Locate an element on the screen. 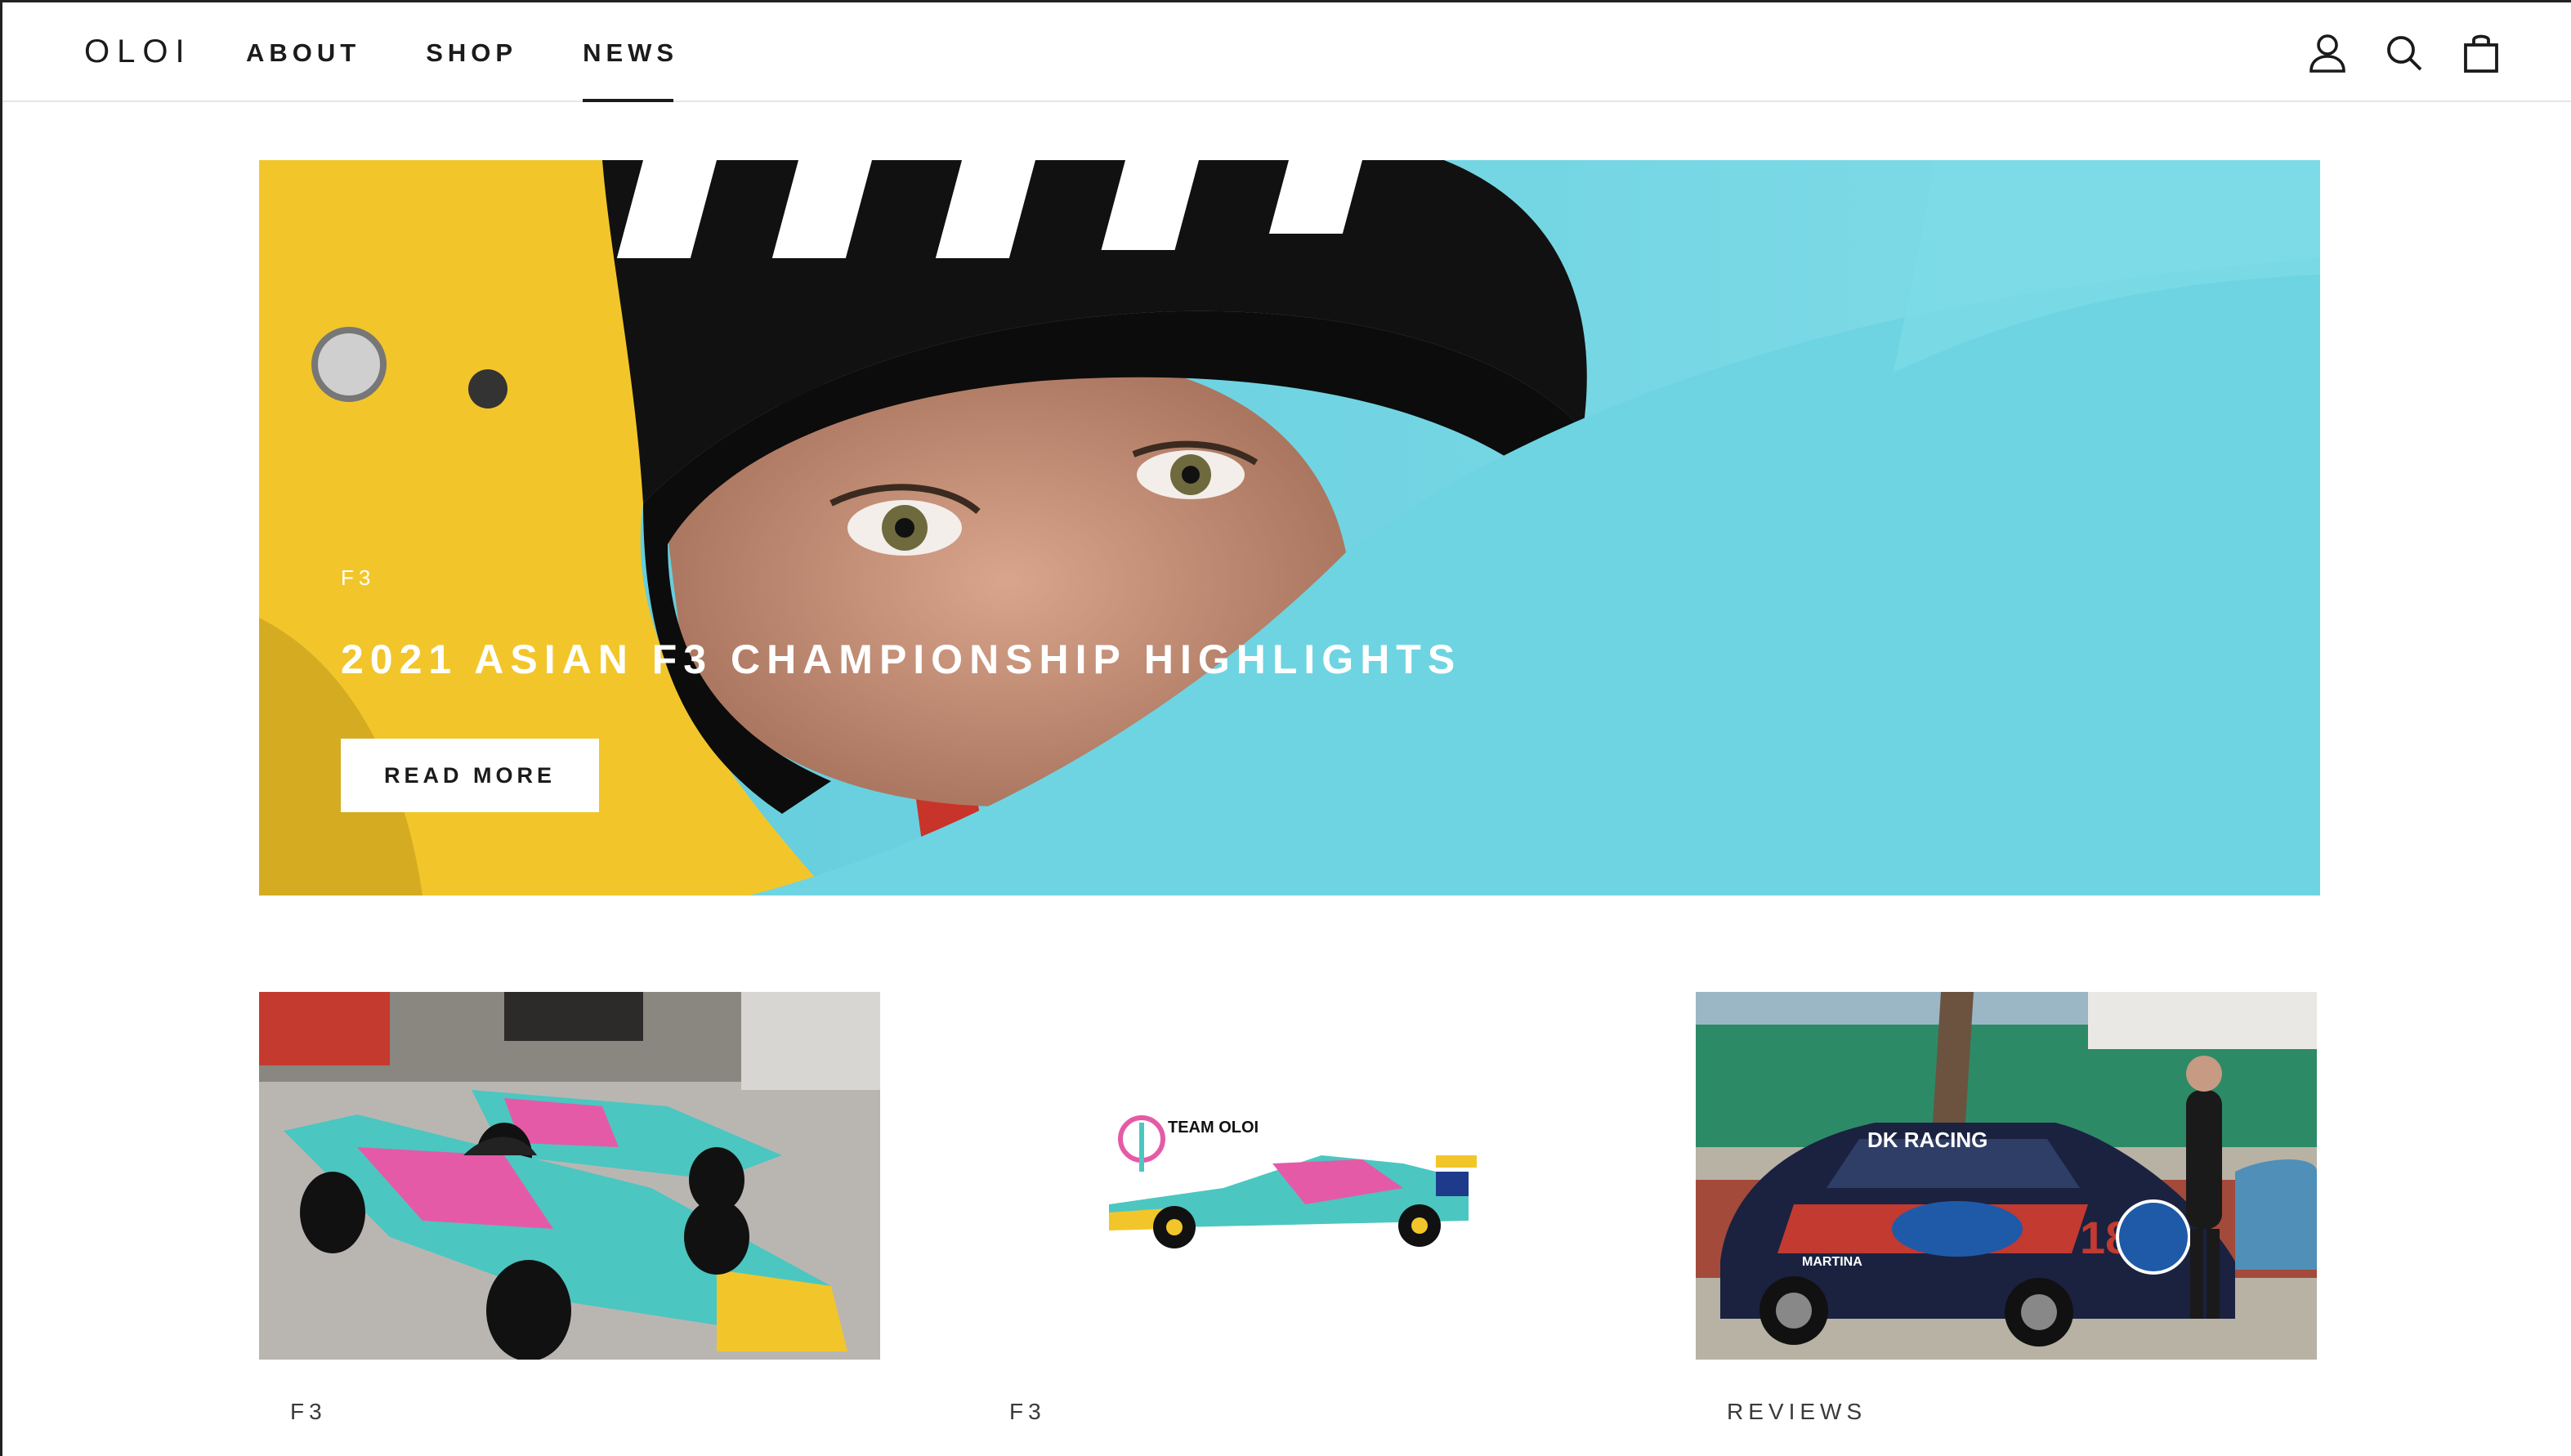  news-card: F3 is located at coordinates (569, 1208).